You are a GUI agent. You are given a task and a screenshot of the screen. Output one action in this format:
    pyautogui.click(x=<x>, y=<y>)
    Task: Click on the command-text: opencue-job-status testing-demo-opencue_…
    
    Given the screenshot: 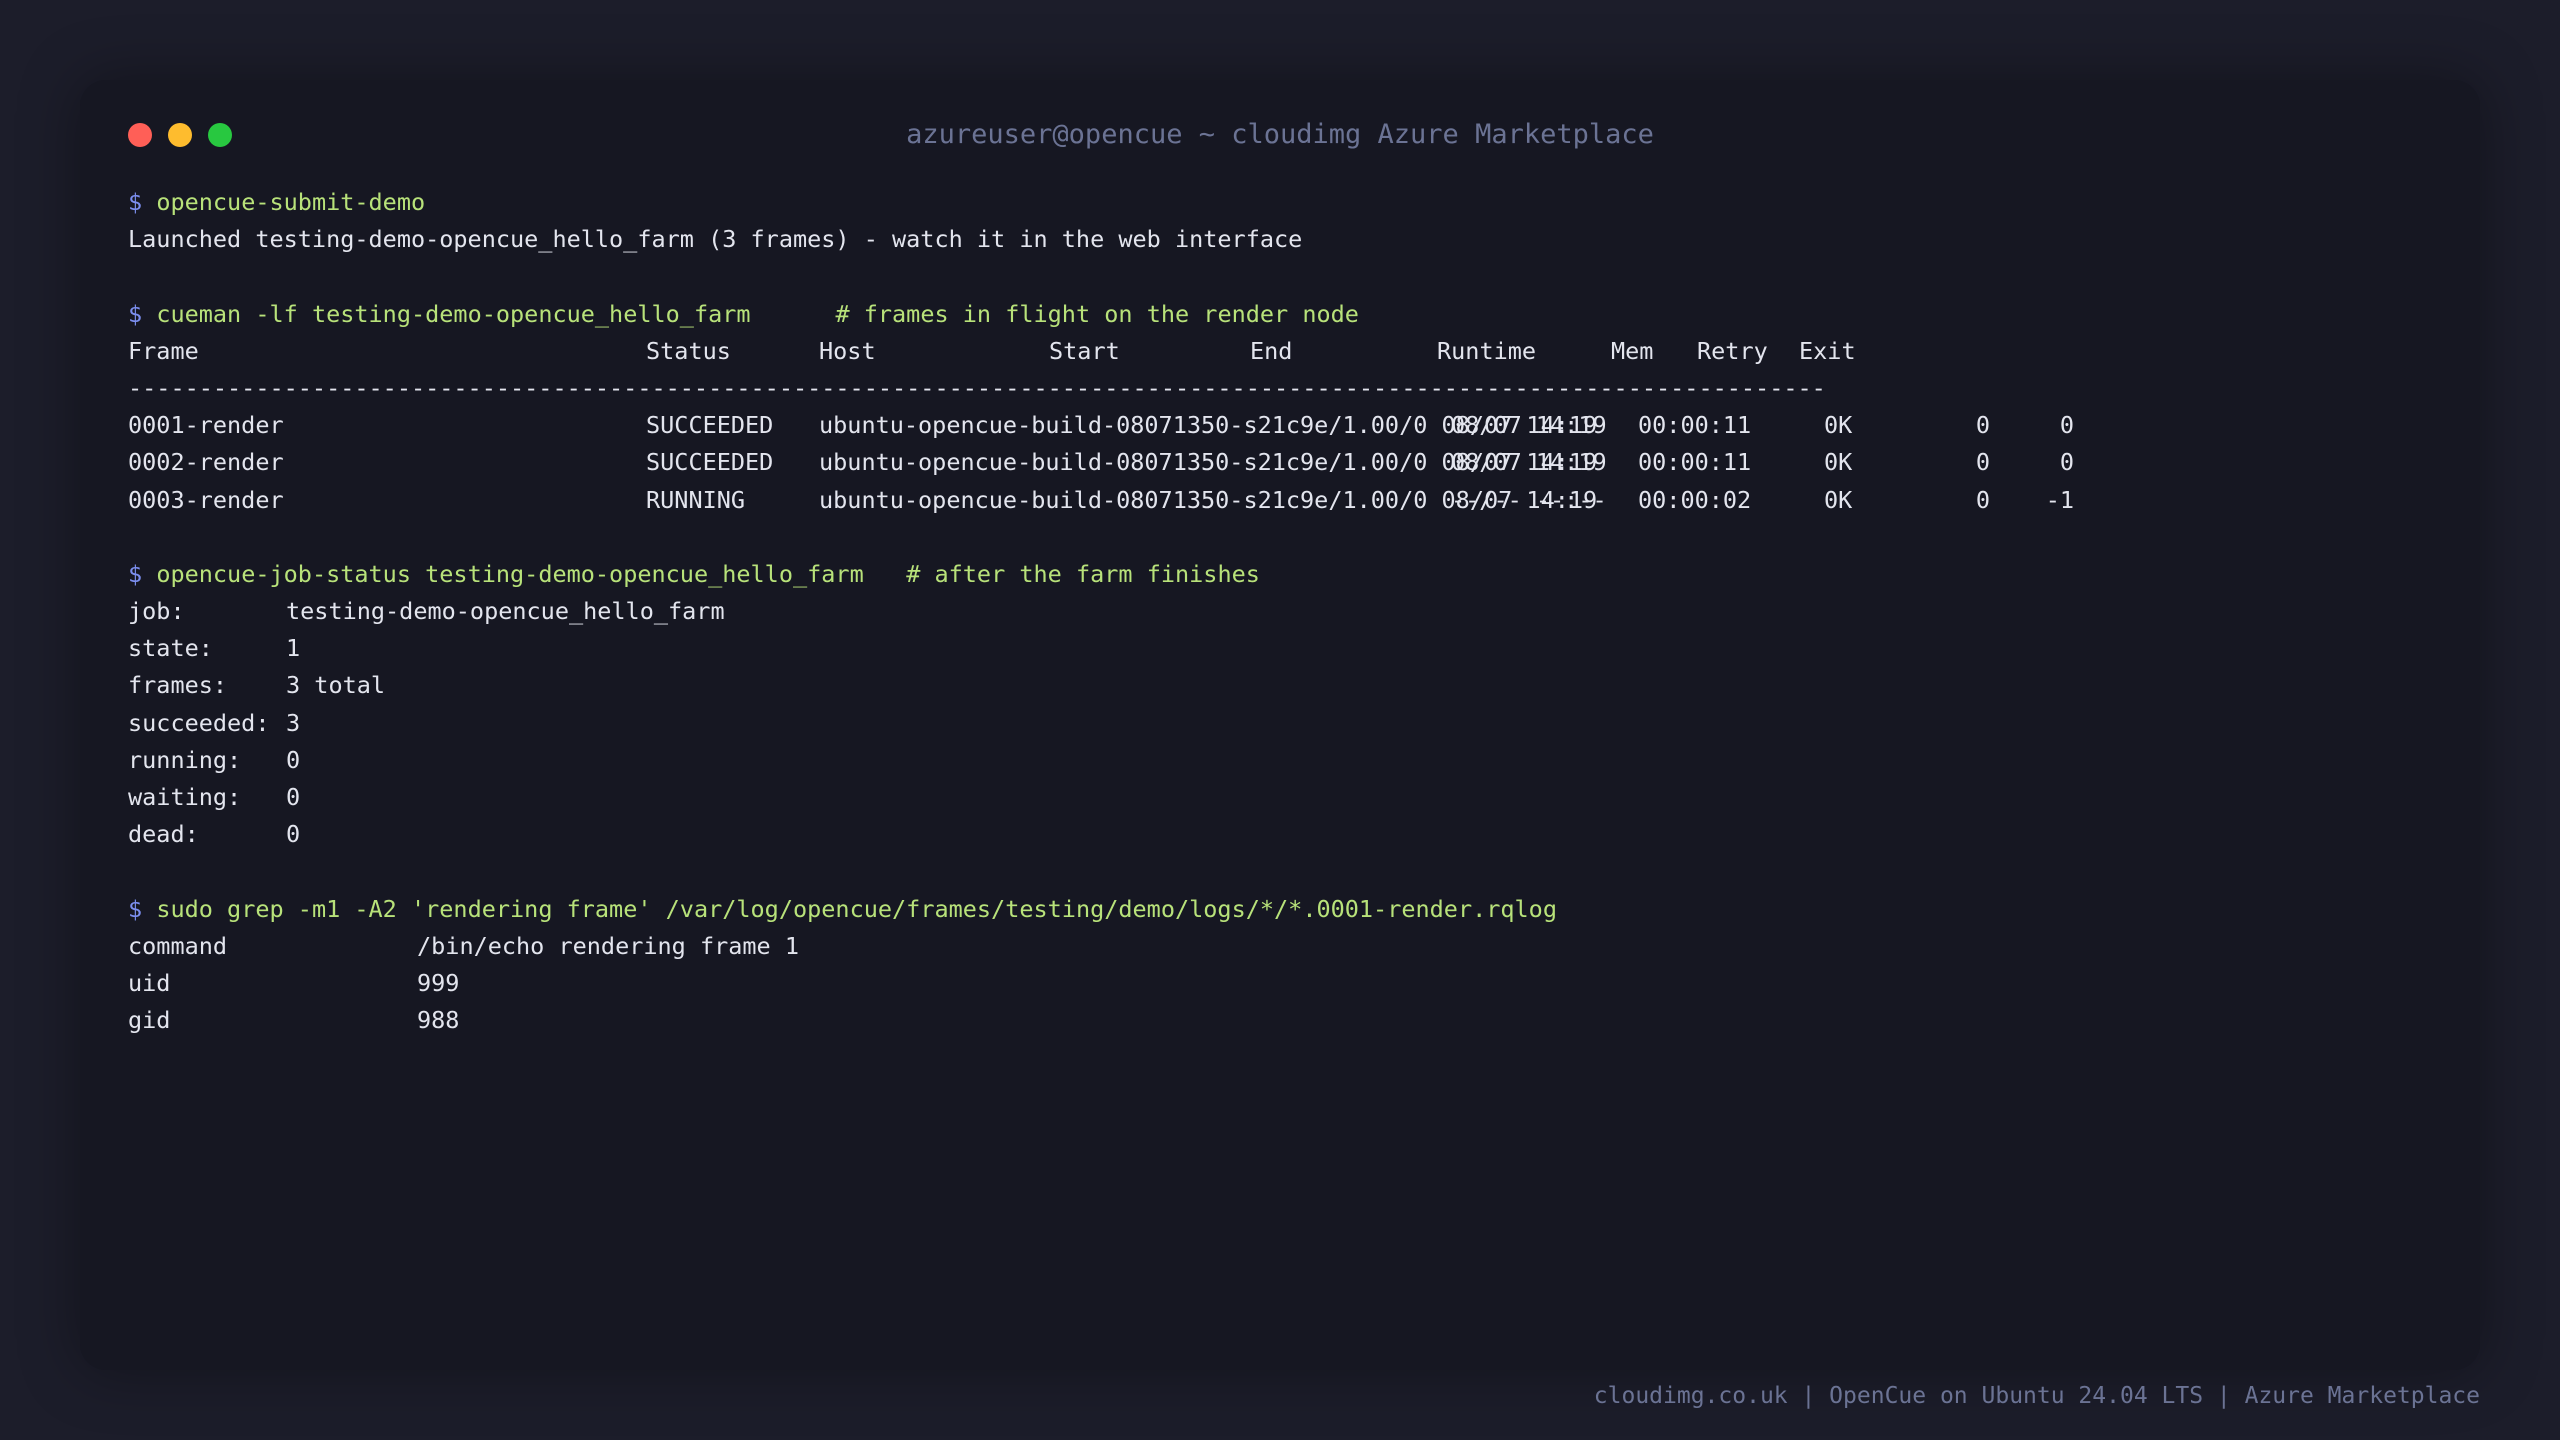 What is the action you would take?
    pyautogui.click(x=510, y=573)
    